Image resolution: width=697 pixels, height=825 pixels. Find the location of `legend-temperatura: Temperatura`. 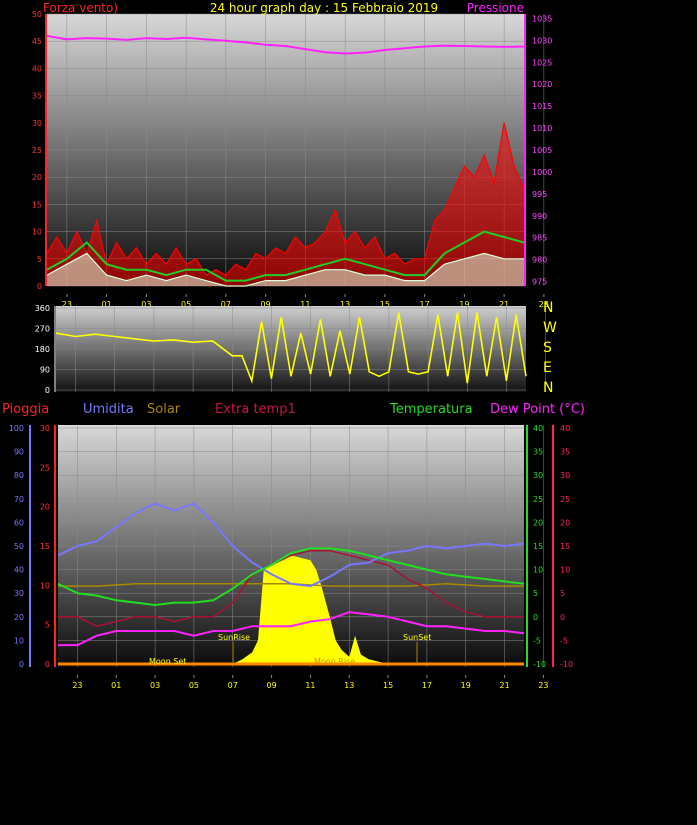

legend-temperatura: Temperatura is located at coordinates (431, 409).